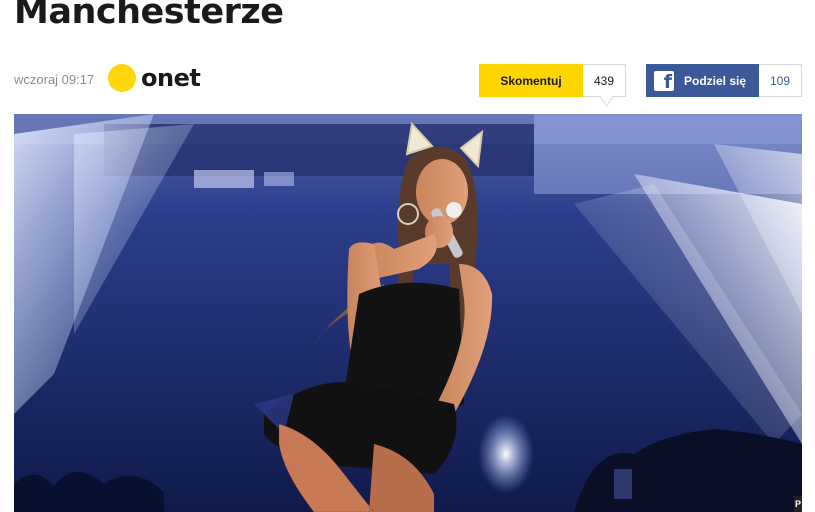 The height and width of the screenshot is (512, 815). What do you see at coordinates (715, 80) in the screenshot?
I see `share-button-label: Podziel się` at bounding box center [715, 80].